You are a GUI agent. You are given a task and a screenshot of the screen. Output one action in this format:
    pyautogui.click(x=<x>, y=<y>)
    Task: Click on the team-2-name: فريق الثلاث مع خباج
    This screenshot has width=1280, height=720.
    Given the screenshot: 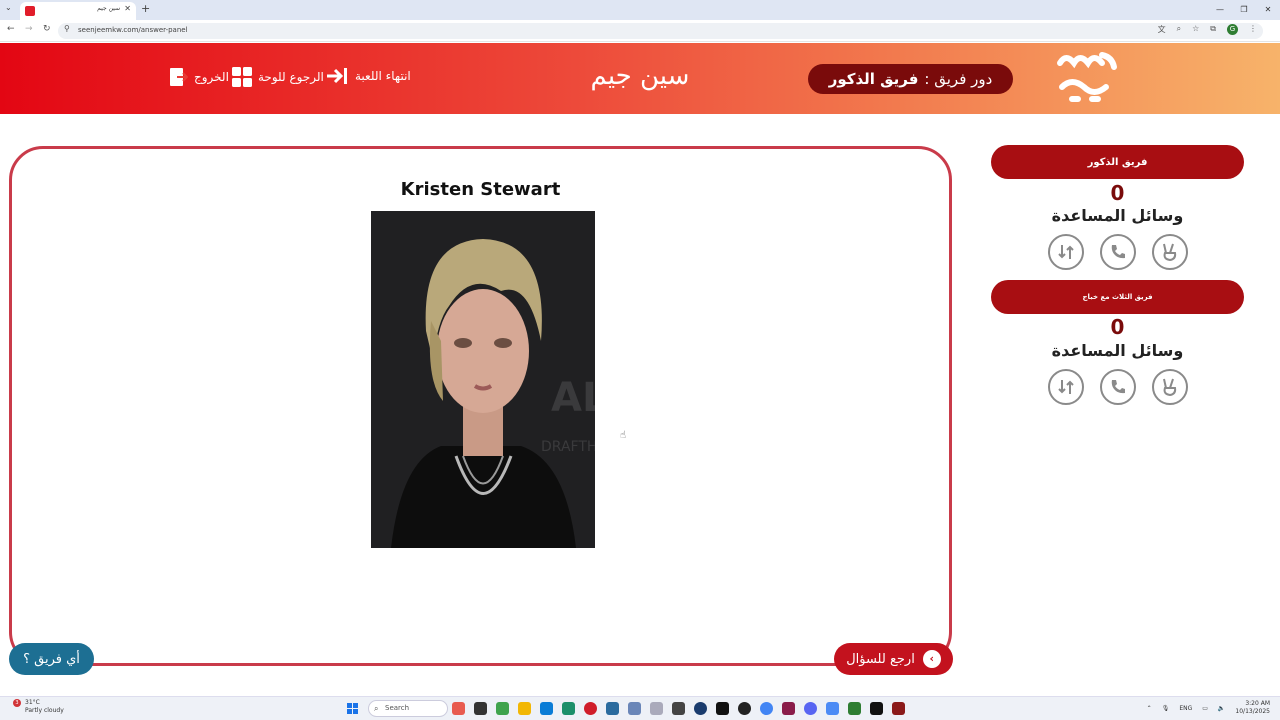 What is the action you would take?
    pyautogui.click(x=1117, y=297)
    